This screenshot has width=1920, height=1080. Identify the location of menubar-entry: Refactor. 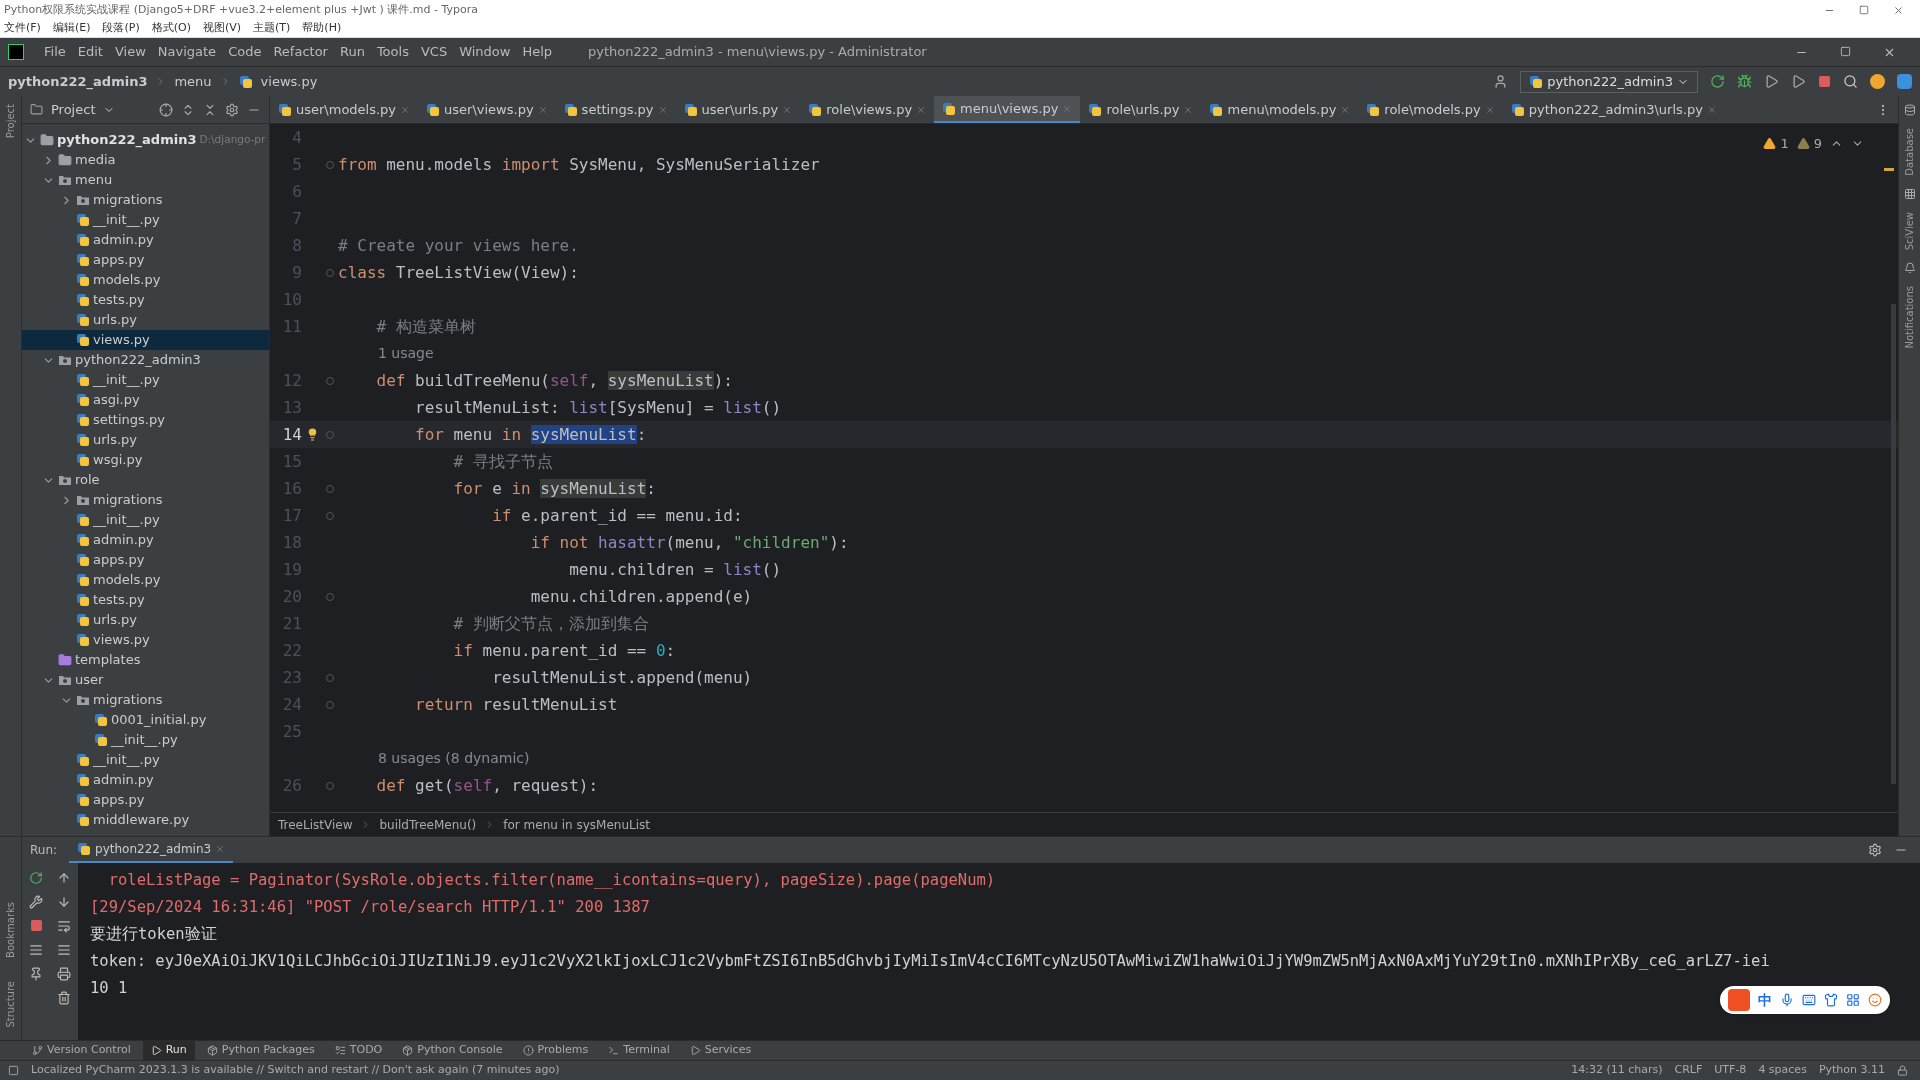
(300, 52).